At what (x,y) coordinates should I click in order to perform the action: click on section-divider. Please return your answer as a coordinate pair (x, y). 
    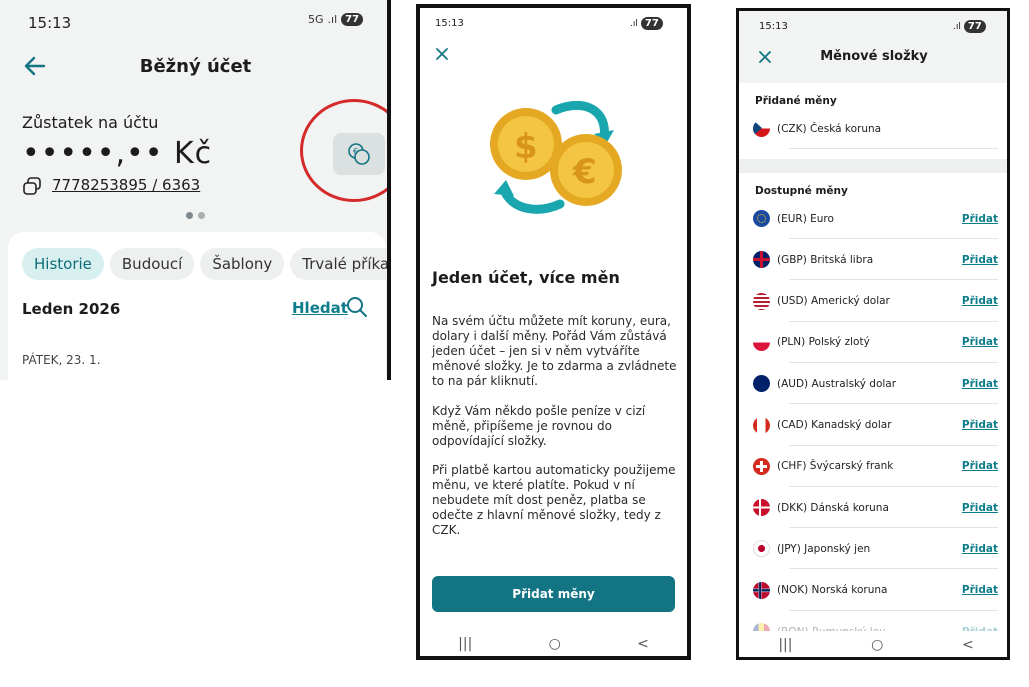
    Looking at the image, I should click on (873, 166).